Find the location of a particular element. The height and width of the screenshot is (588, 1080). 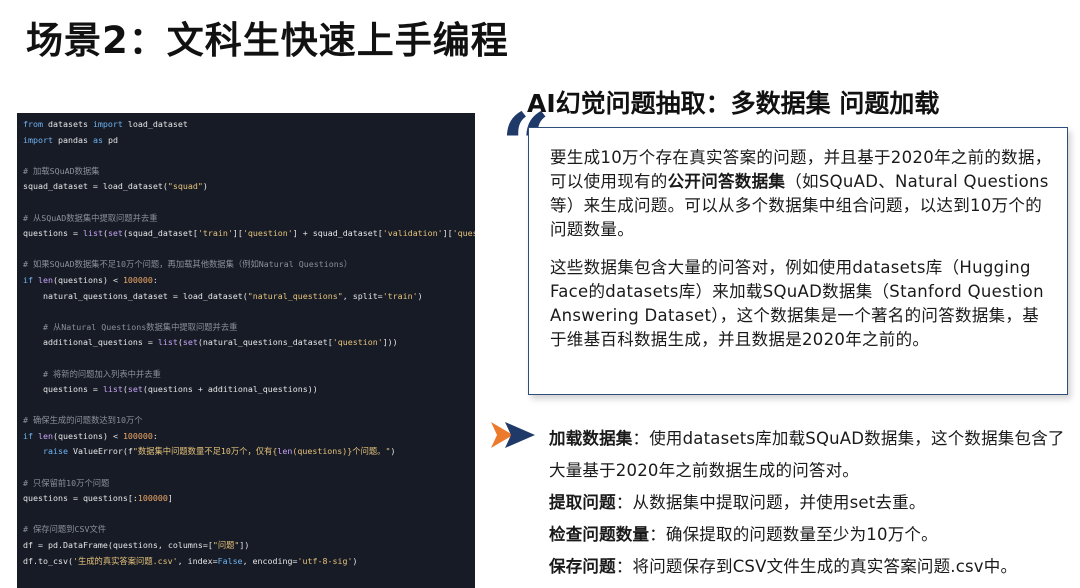

arrow-icon is located at coordinates (513, 435).